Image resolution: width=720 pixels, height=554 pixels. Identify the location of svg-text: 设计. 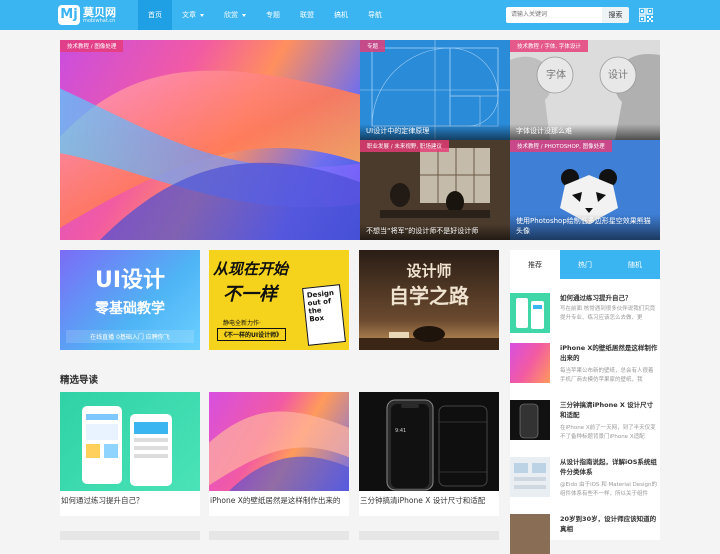
(618, 74).